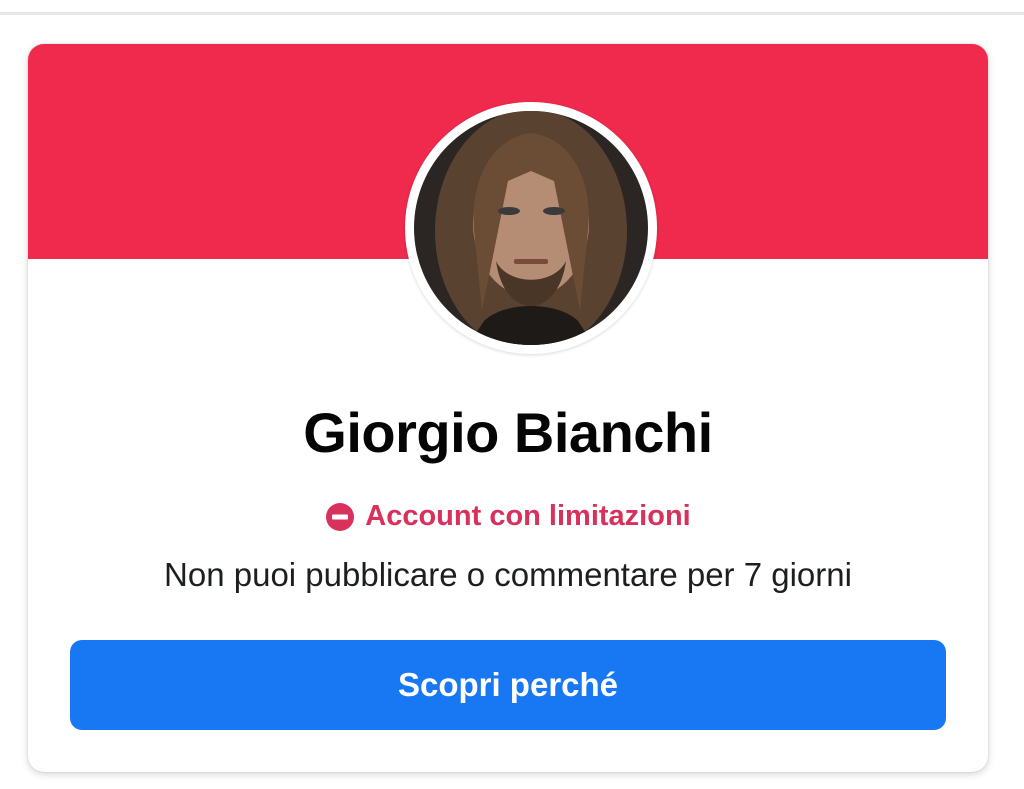 The width and height of the screenshot is (1024, 789). I want to click on top-divider, so click(512, 13).